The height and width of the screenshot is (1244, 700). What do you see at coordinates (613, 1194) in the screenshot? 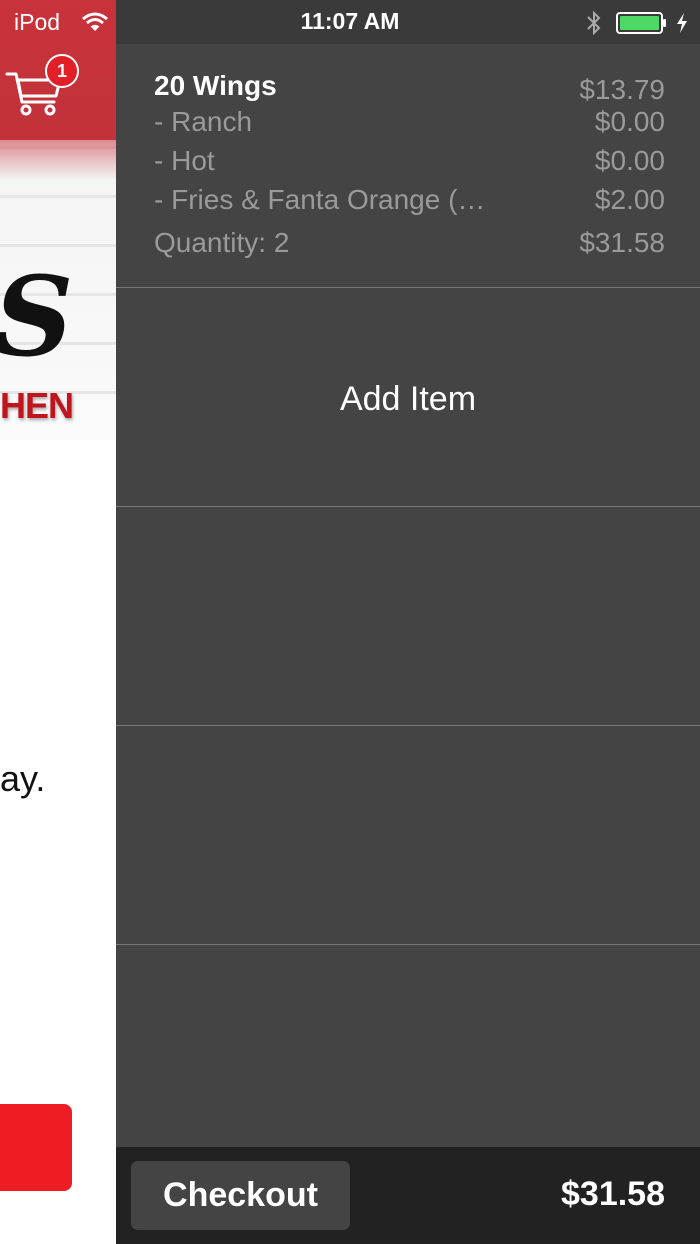
I see `cart-total: $31.58` at bounding box center [613, 1194].